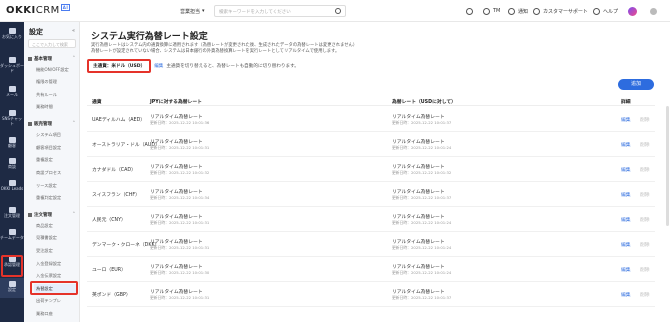  I want to click on base-currency-edit-link: 編集, so click(158, 66).